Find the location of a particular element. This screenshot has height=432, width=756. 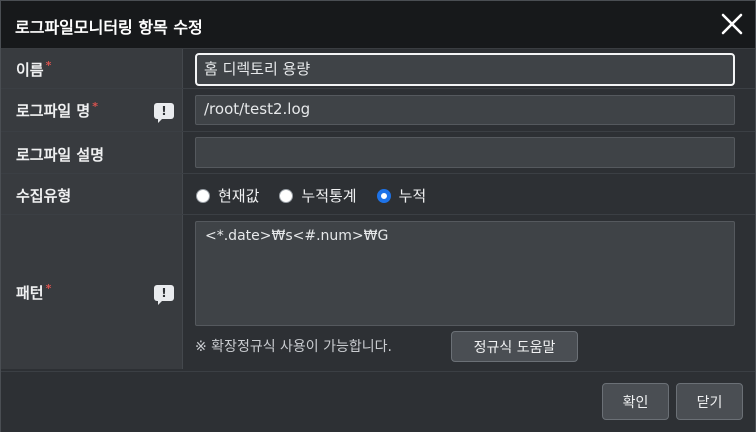

close-icon is located at coordinates (732, 24).